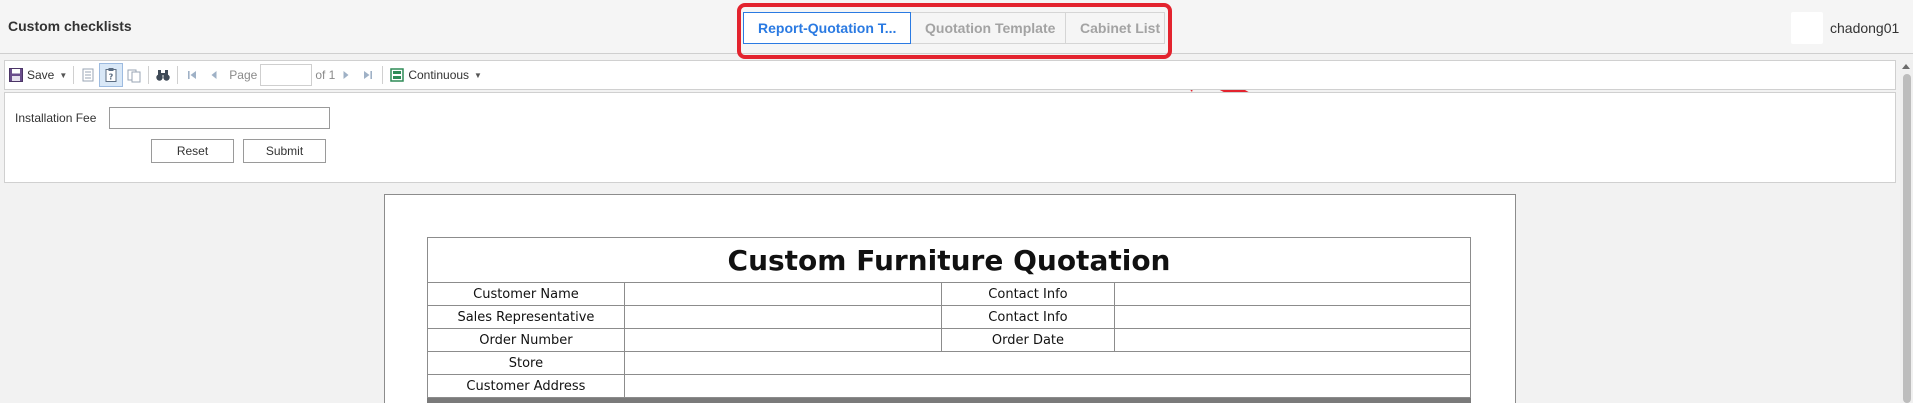  I want to click on table-row: Customer Name Contact Info, so click(949, 294).